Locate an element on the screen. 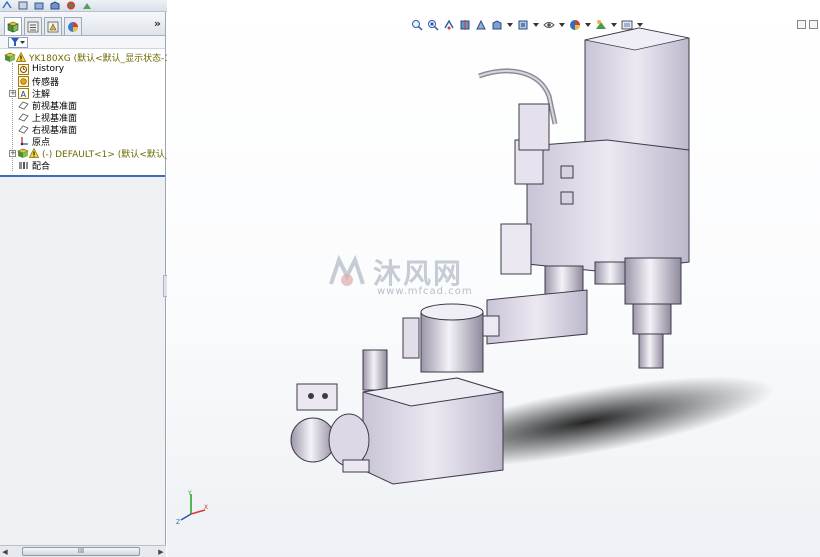  tree-item-label: (-) DEFAULT<1> (默认<默认_显 is located at coordinates (110, 154).